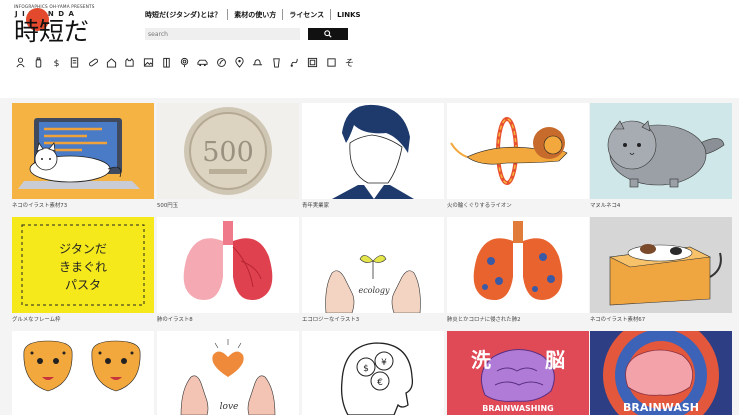 The height and width of the screenshot is (415, 739). Describe the element at coordinates (229, 407) in the screenshot. I see `love-word: love` at that location.